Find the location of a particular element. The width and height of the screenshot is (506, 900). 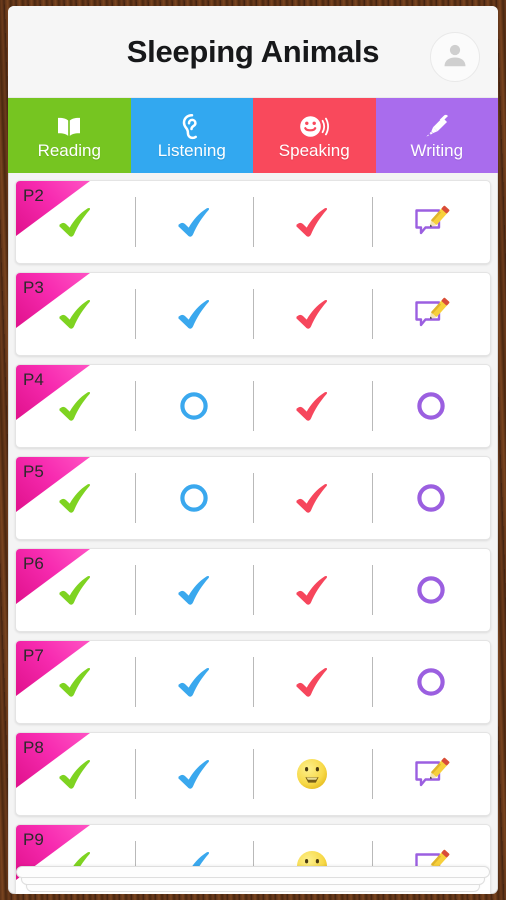

tab-writing-label: Writing is located at coordinates (437, 150).